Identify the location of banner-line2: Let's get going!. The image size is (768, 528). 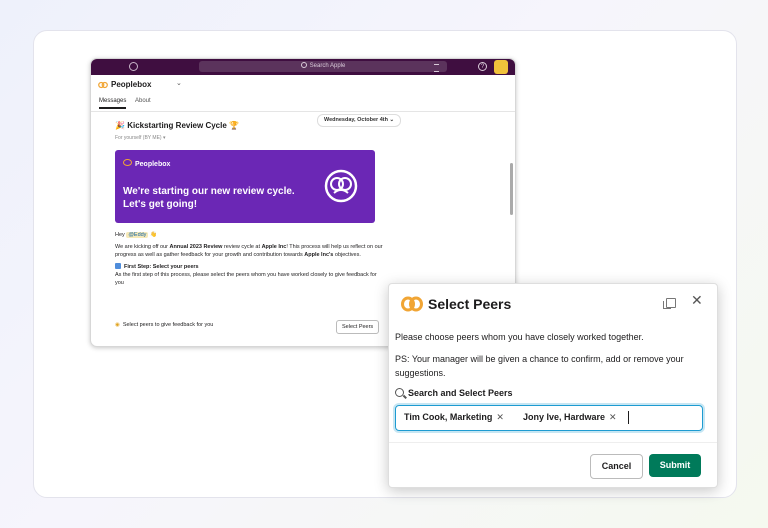
(160, 204).